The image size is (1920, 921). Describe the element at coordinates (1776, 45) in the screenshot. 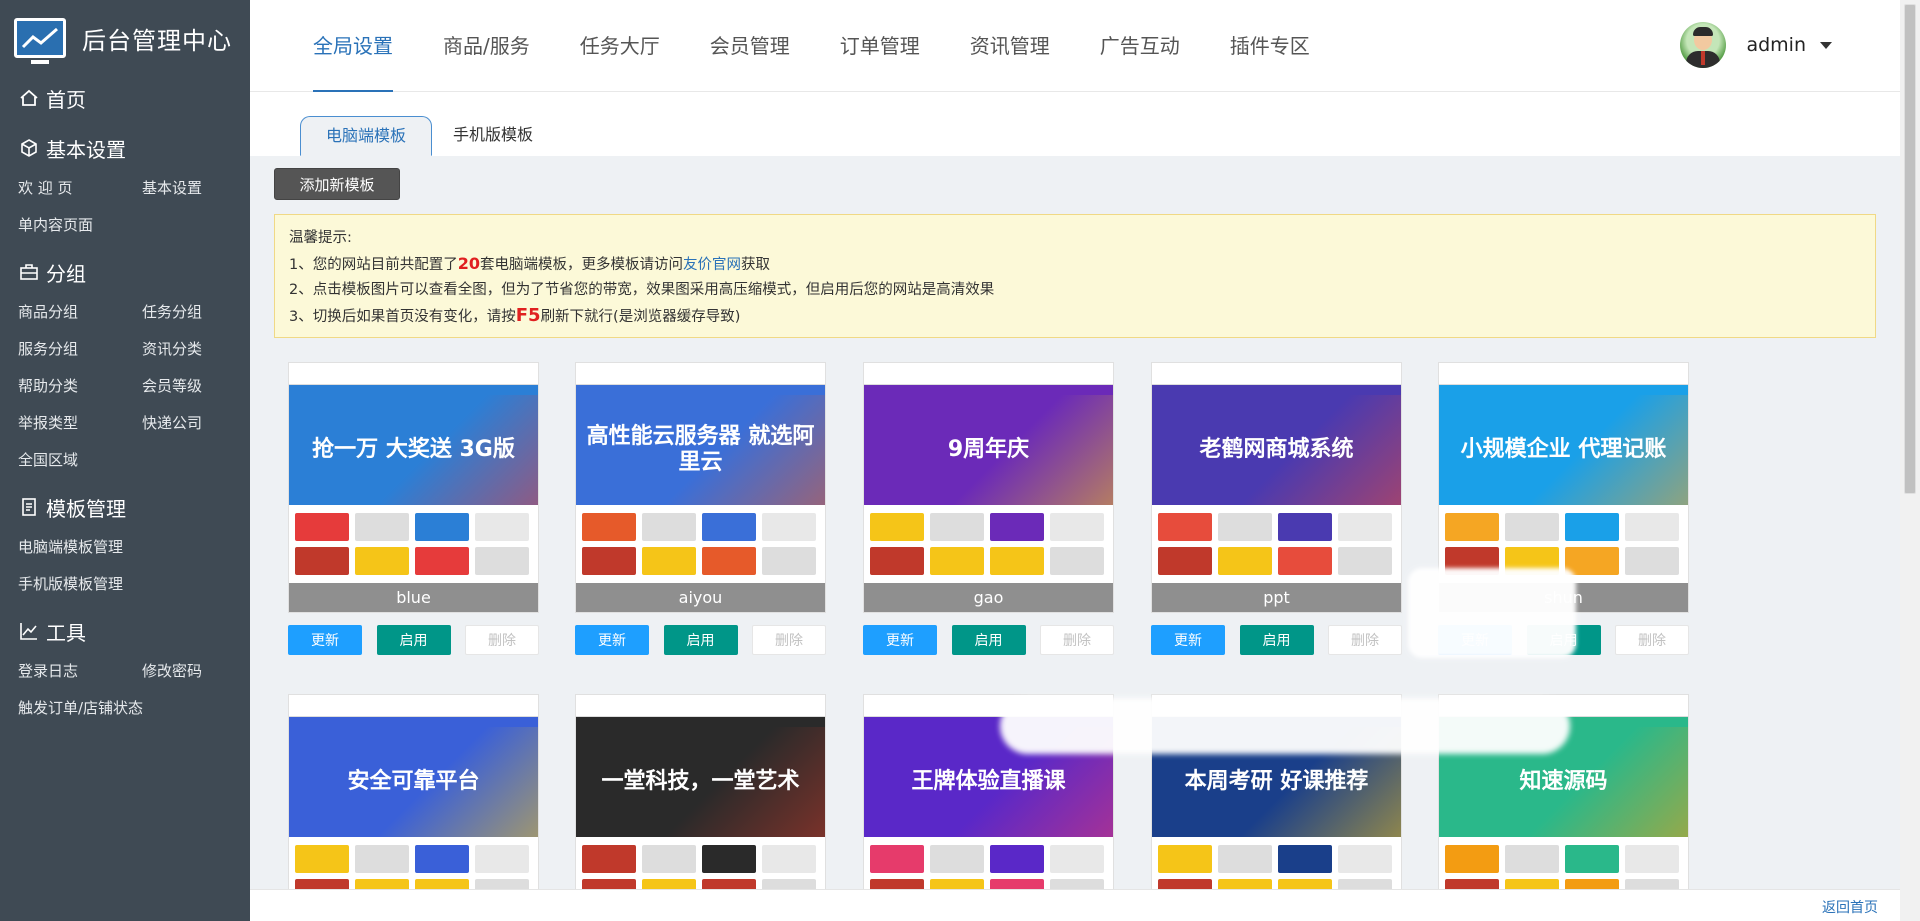

I see `username: admin` at that location.